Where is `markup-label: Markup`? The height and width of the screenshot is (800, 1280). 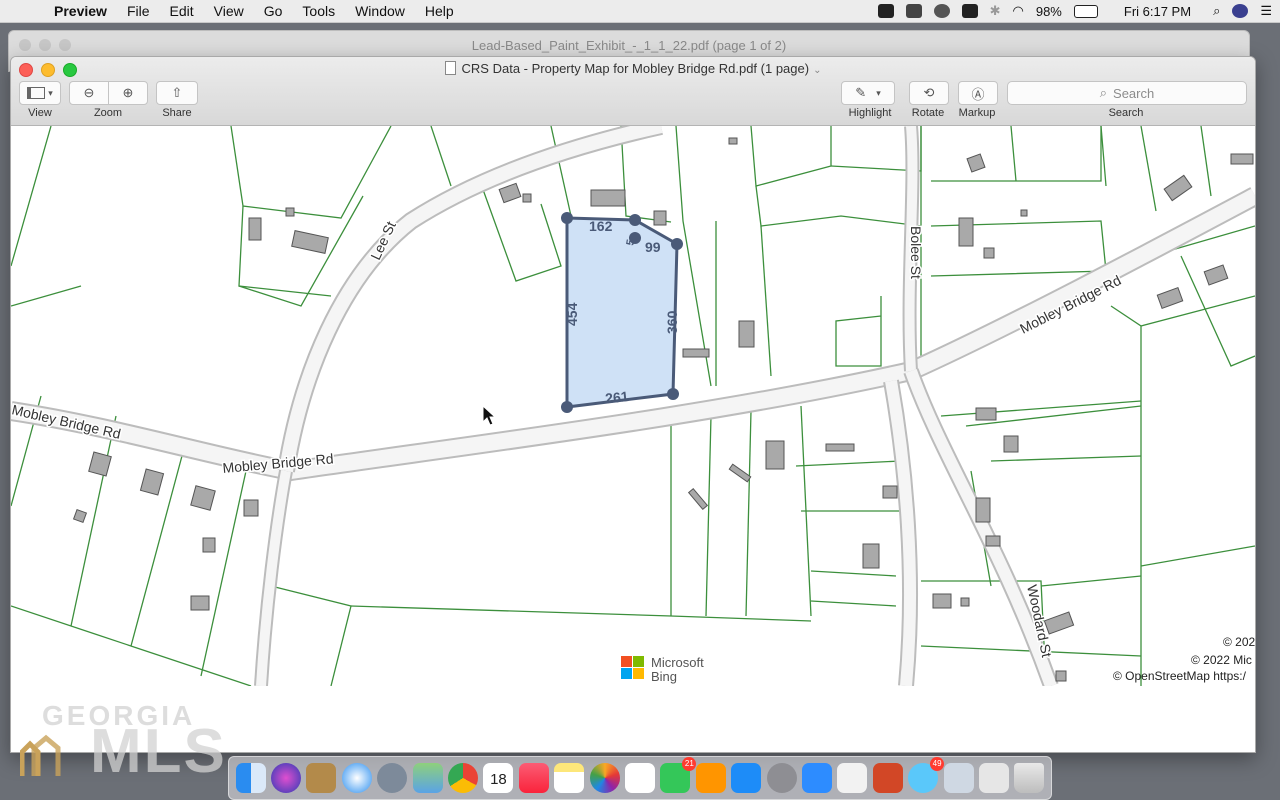 markup-label: Markup is located at coordinates (977, 113).